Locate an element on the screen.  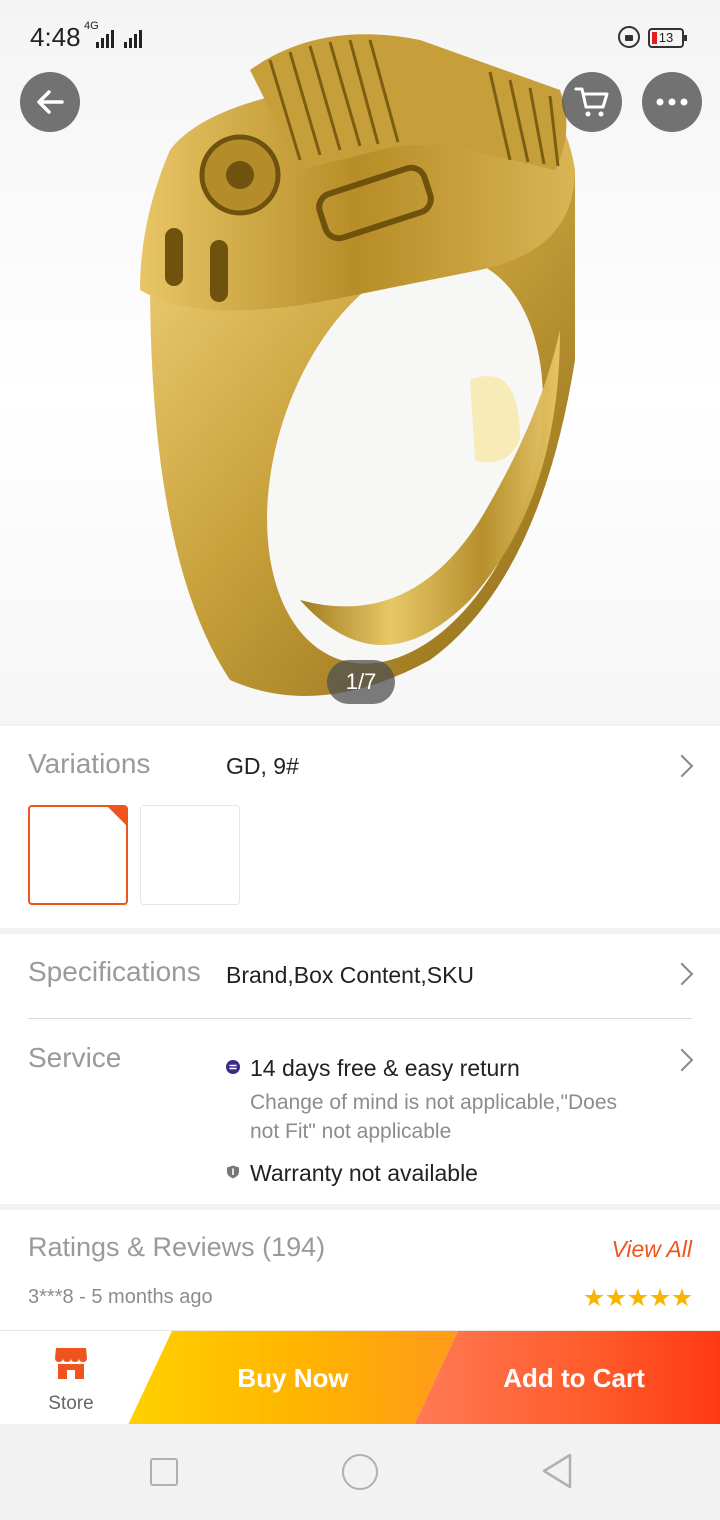
home-button is located at coordinates (360, 1472).